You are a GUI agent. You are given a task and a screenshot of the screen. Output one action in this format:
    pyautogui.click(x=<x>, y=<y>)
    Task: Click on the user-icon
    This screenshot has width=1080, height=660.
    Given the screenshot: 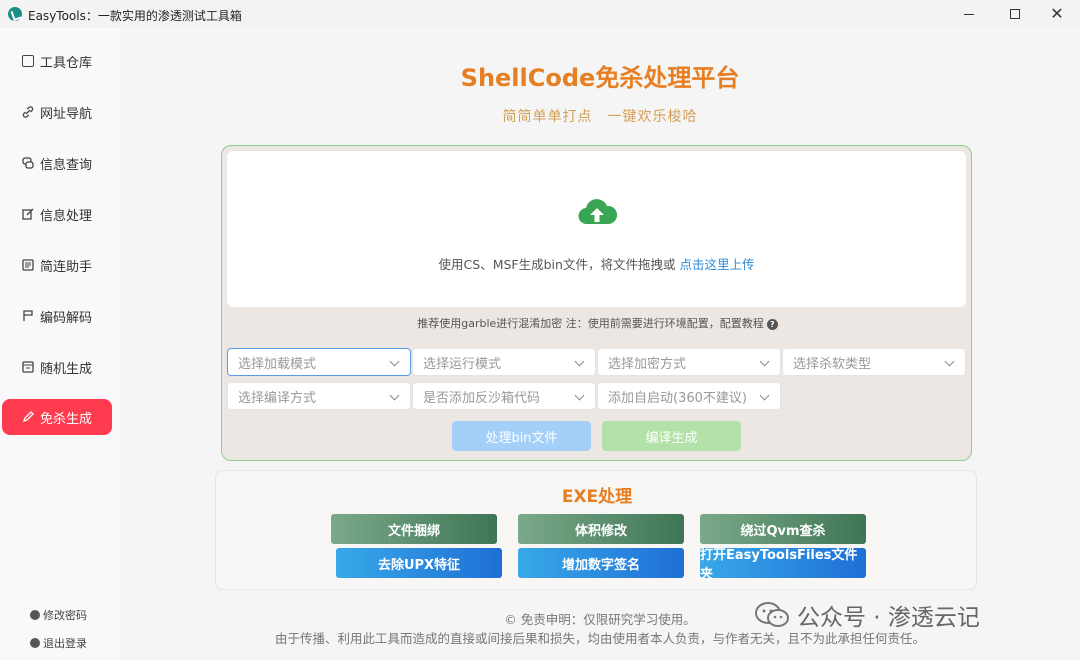 What is the action you would take?
    pyautogui.click(x=35, y=615)
    